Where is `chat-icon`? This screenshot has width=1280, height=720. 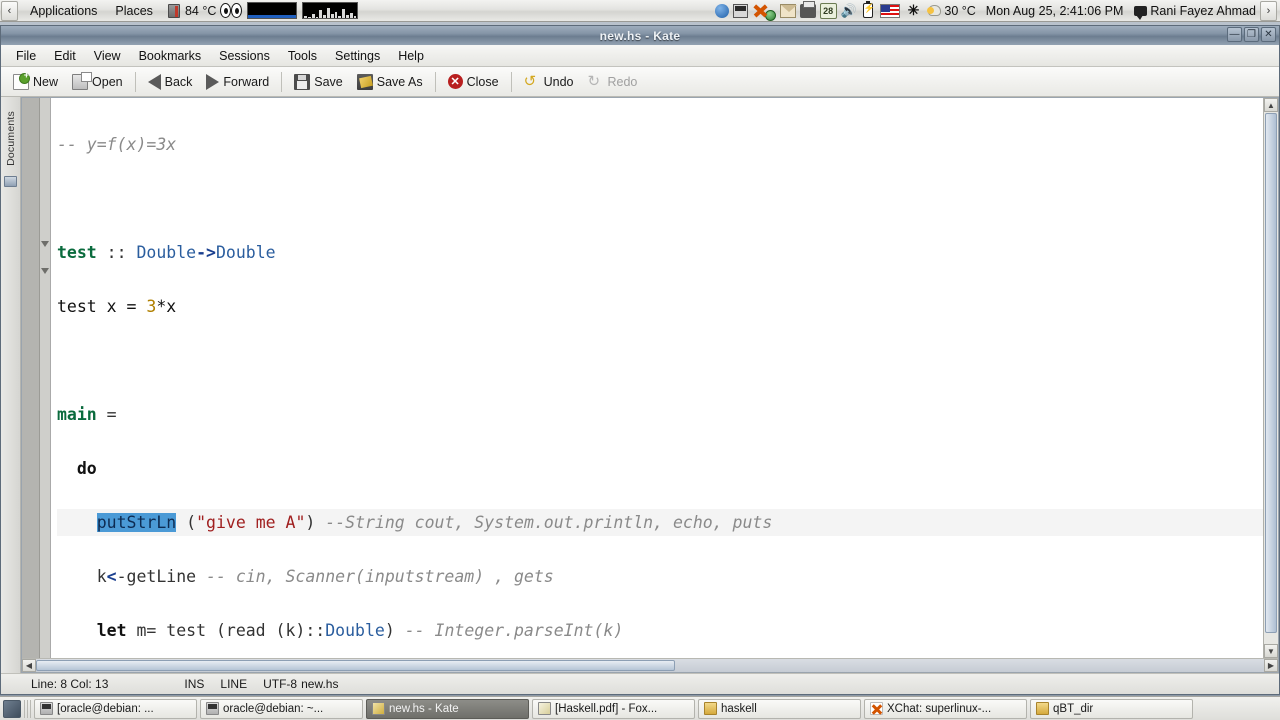 chat-icon is located at coordinates (1141, 12).